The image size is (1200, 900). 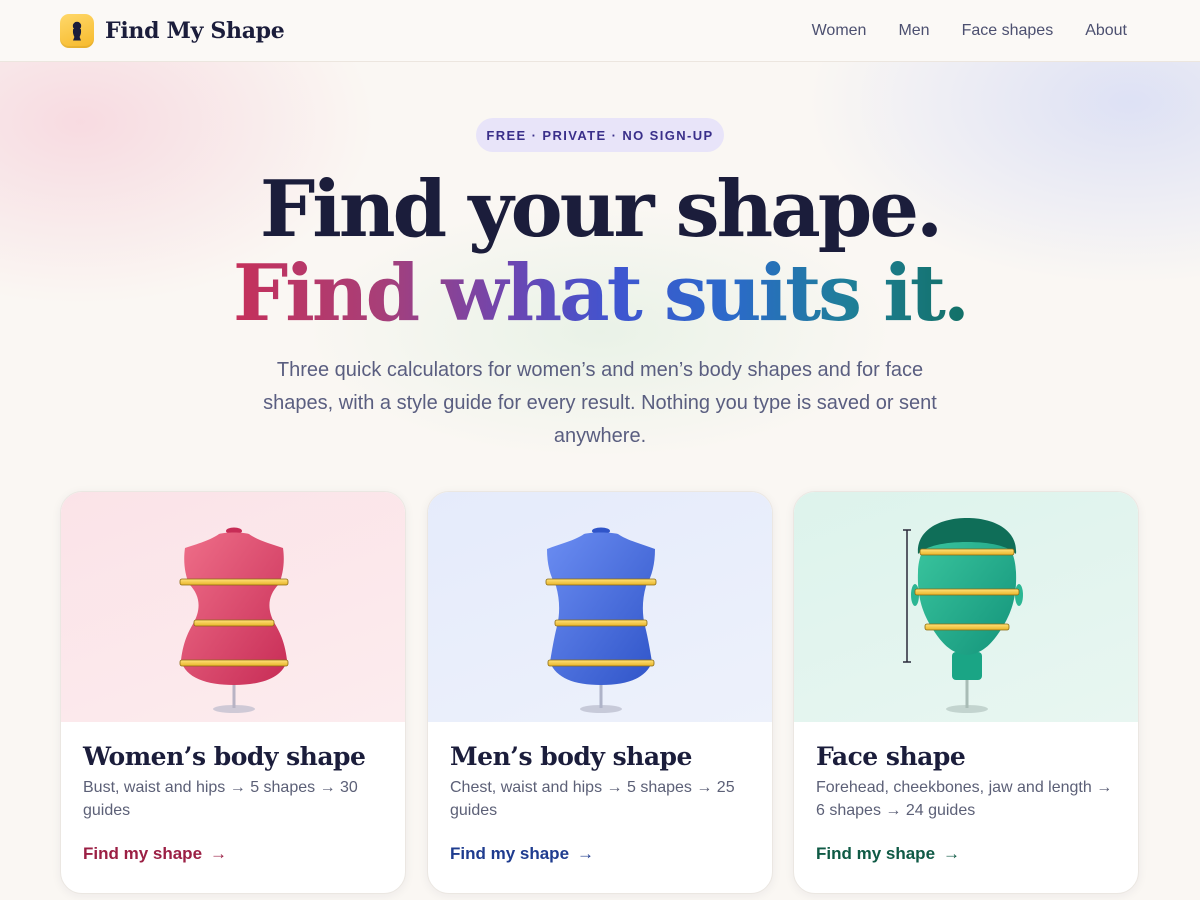 I want to click on card-art-women, so click(x=233, y=607).